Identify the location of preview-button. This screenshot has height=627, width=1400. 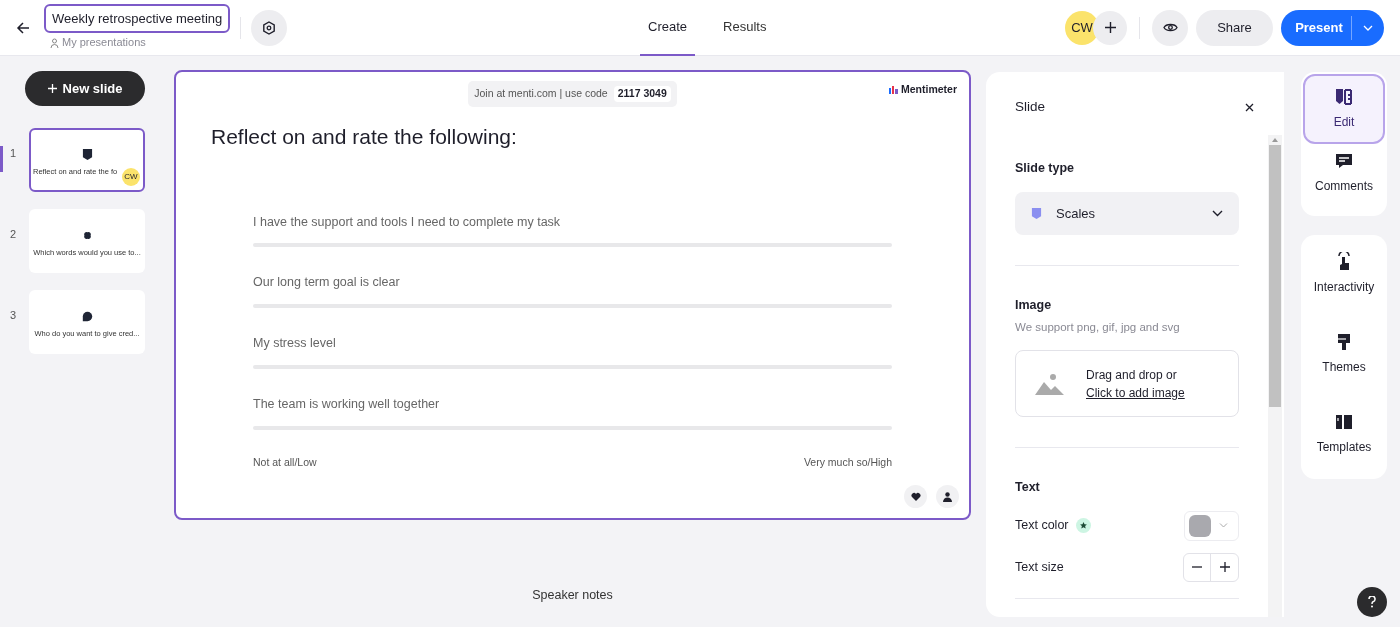
(1170, 27).